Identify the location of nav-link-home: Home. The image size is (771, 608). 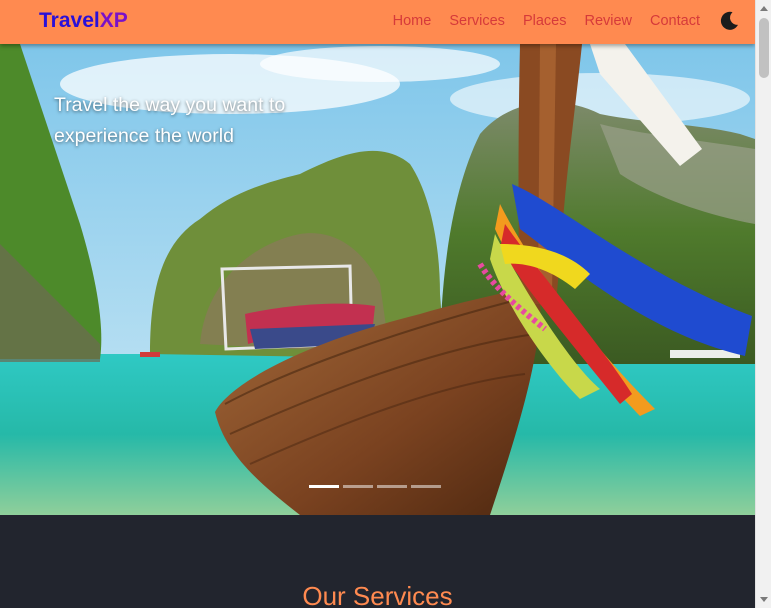
(412, 21).